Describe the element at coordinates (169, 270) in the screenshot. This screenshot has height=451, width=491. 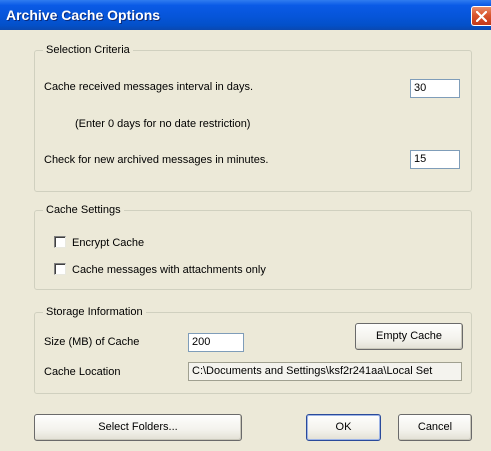
I see `attachments-only-label: Cache messages with attachments only` at that location.